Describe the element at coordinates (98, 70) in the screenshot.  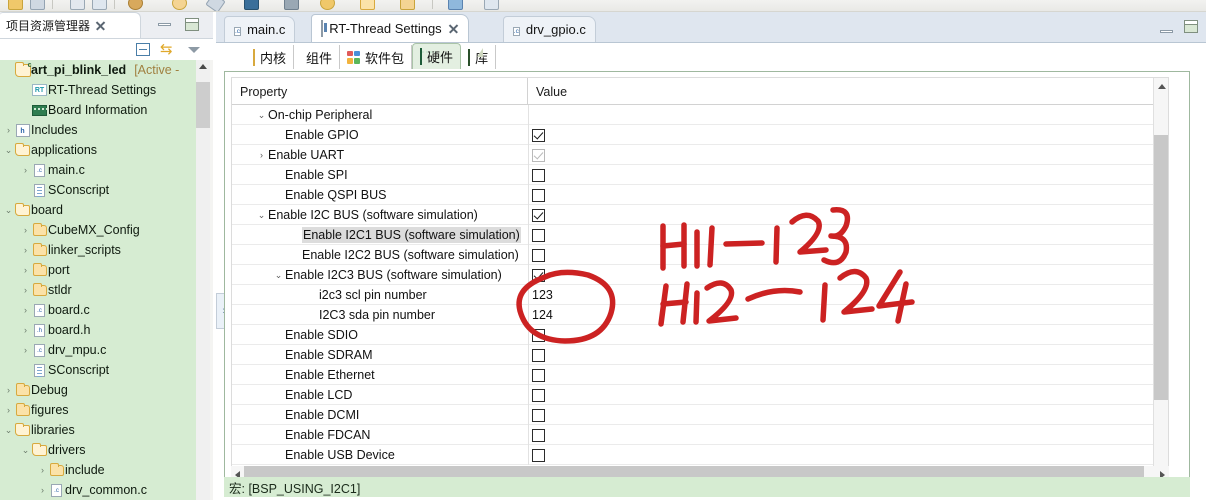
I see `tree-item-art-pi-blink-led: art_pi_blink_led [Active -` at that location.